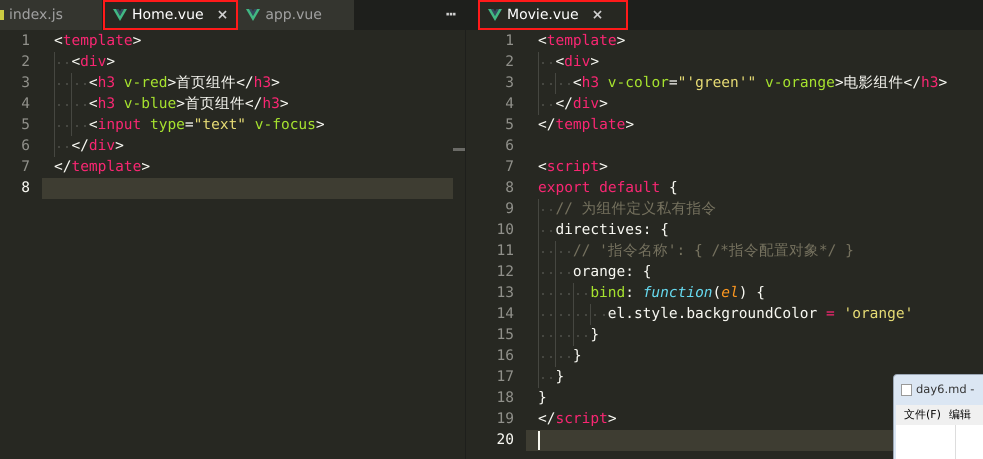 This screenshot has height=459, width=983. I want to click on line-number: 16, so click(505, 356).